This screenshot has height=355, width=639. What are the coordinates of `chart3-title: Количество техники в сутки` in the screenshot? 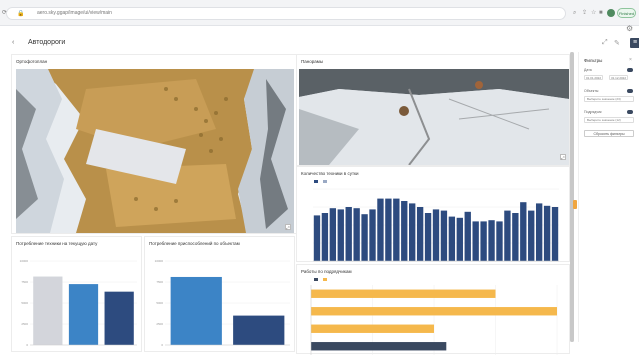 It's located at (330, 173).